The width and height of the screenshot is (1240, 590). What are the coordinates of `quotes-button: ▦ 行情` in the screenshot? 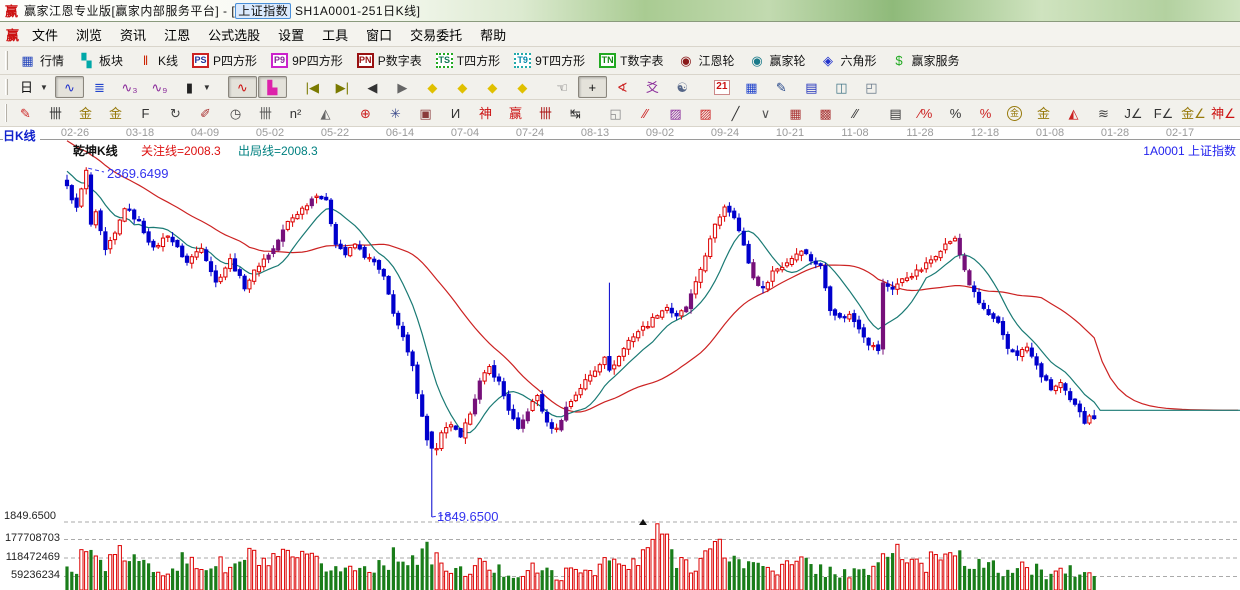 It's located at (41, 61).